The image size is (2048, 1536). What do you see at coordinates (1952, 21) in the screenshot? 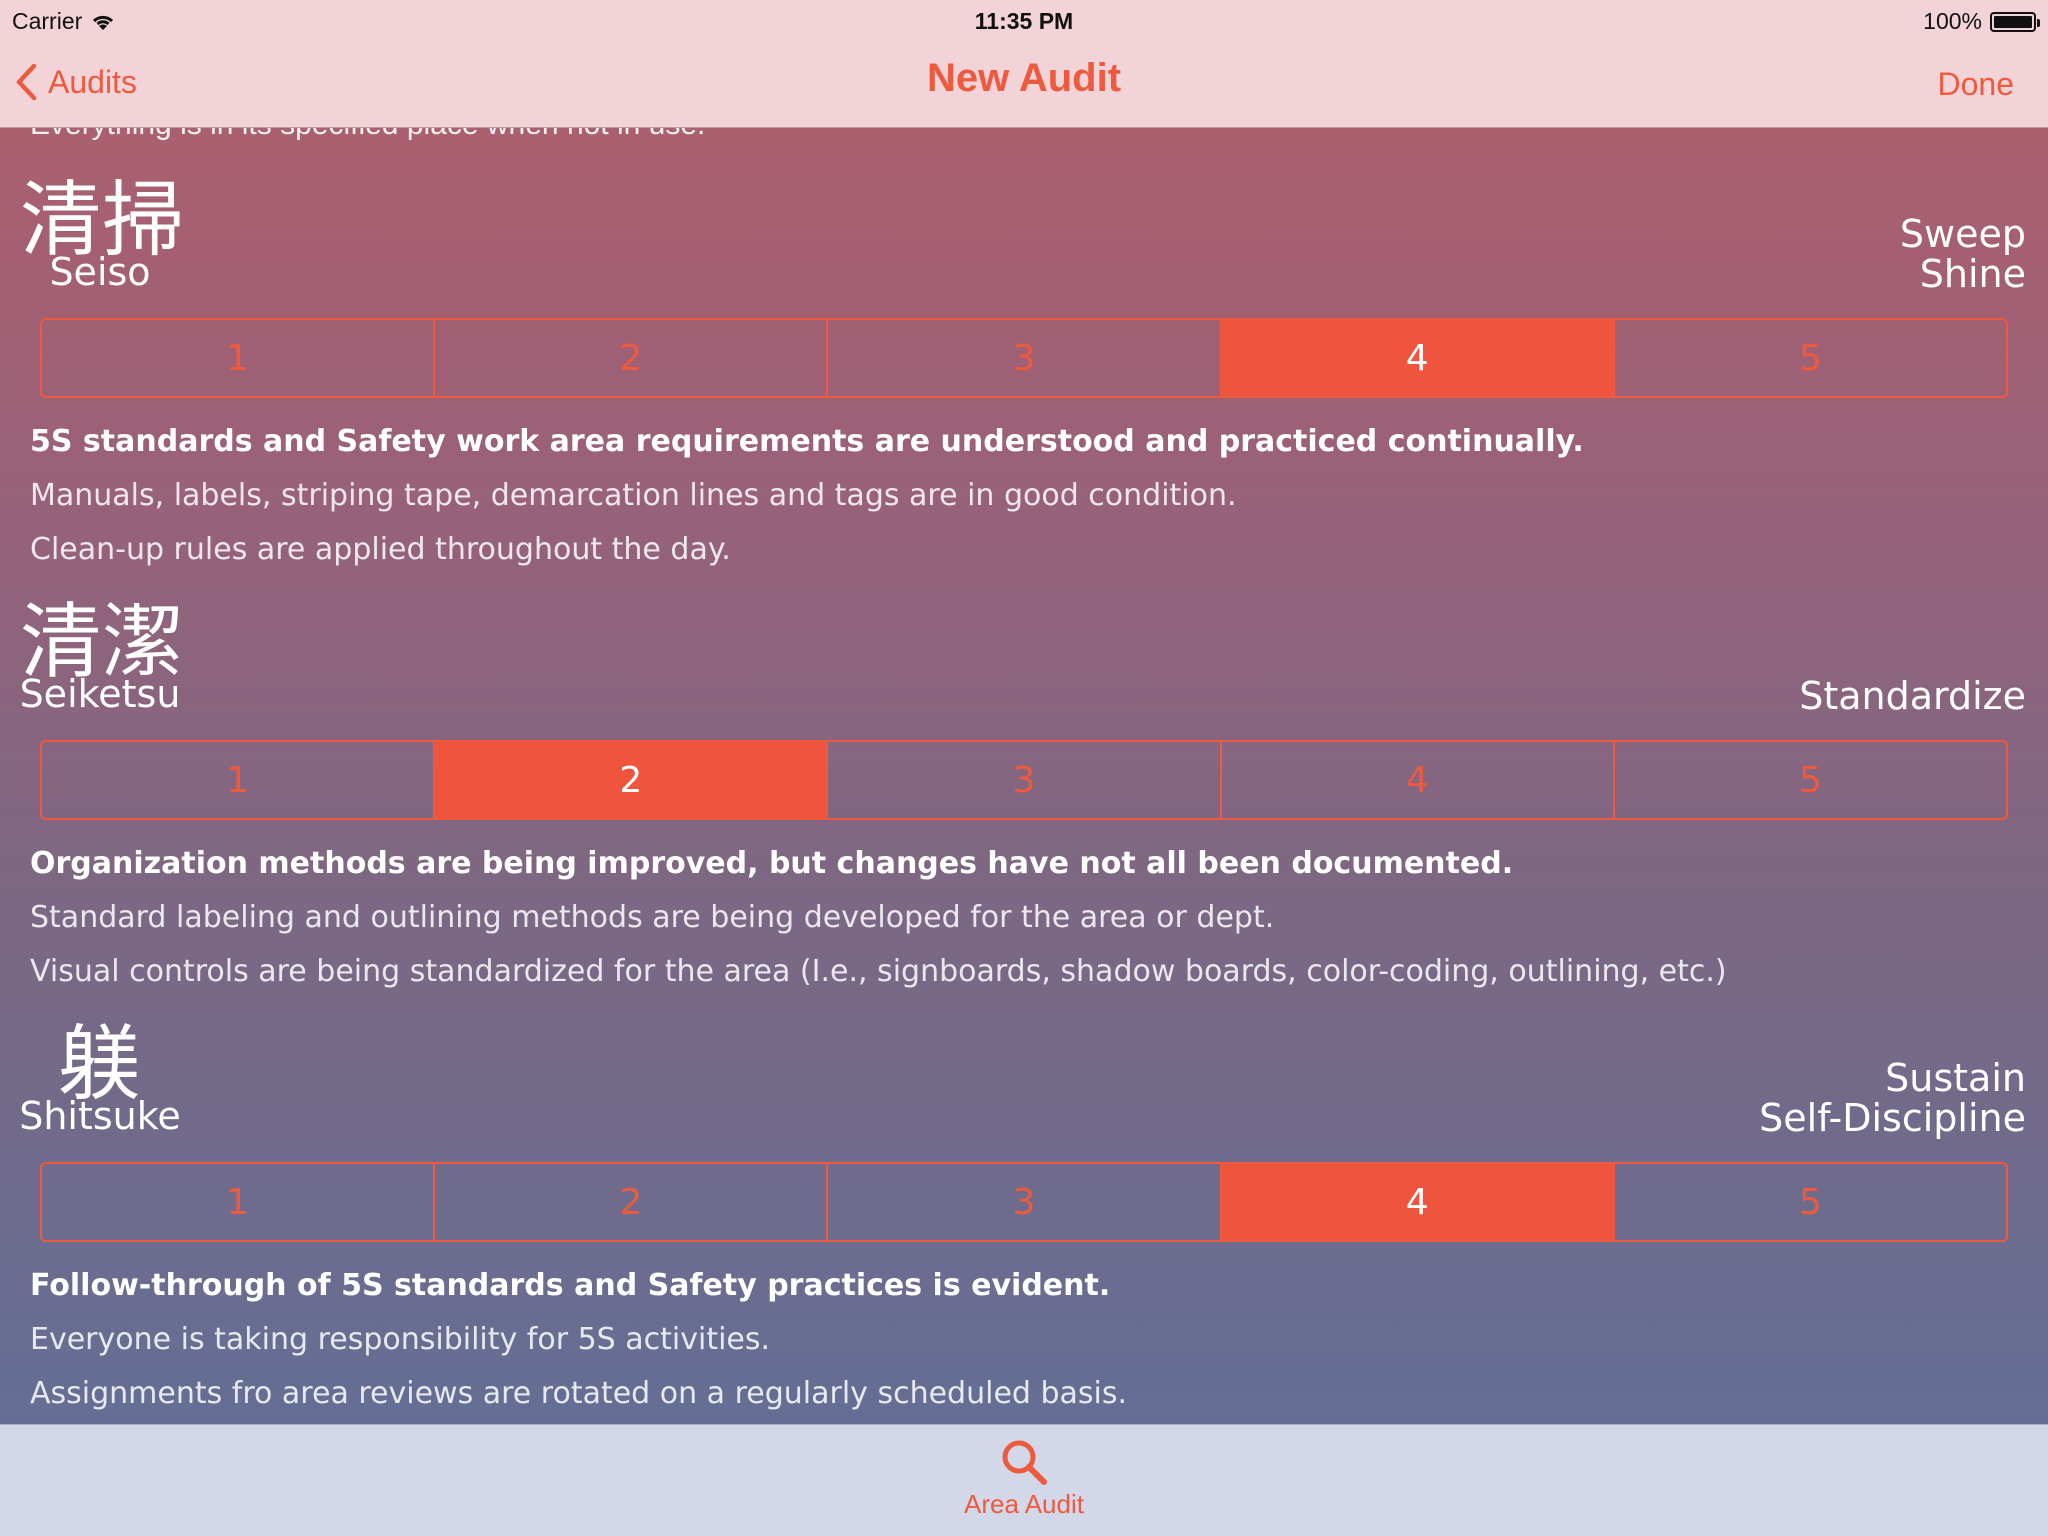
I see `battery-percent: 100%` at bounding box center [1952, 21].